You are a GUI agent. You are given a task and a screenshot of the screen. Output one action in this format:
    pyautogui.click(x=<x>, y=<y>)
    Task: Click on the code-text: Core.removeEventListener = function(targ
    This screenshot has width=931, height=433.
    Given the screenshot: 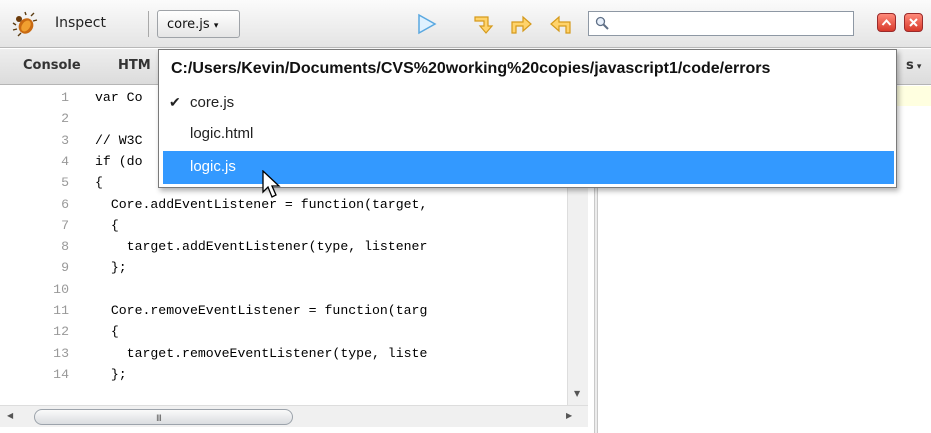 What is the action you would take?
    pyautogui.click(x=261, y=310)
    